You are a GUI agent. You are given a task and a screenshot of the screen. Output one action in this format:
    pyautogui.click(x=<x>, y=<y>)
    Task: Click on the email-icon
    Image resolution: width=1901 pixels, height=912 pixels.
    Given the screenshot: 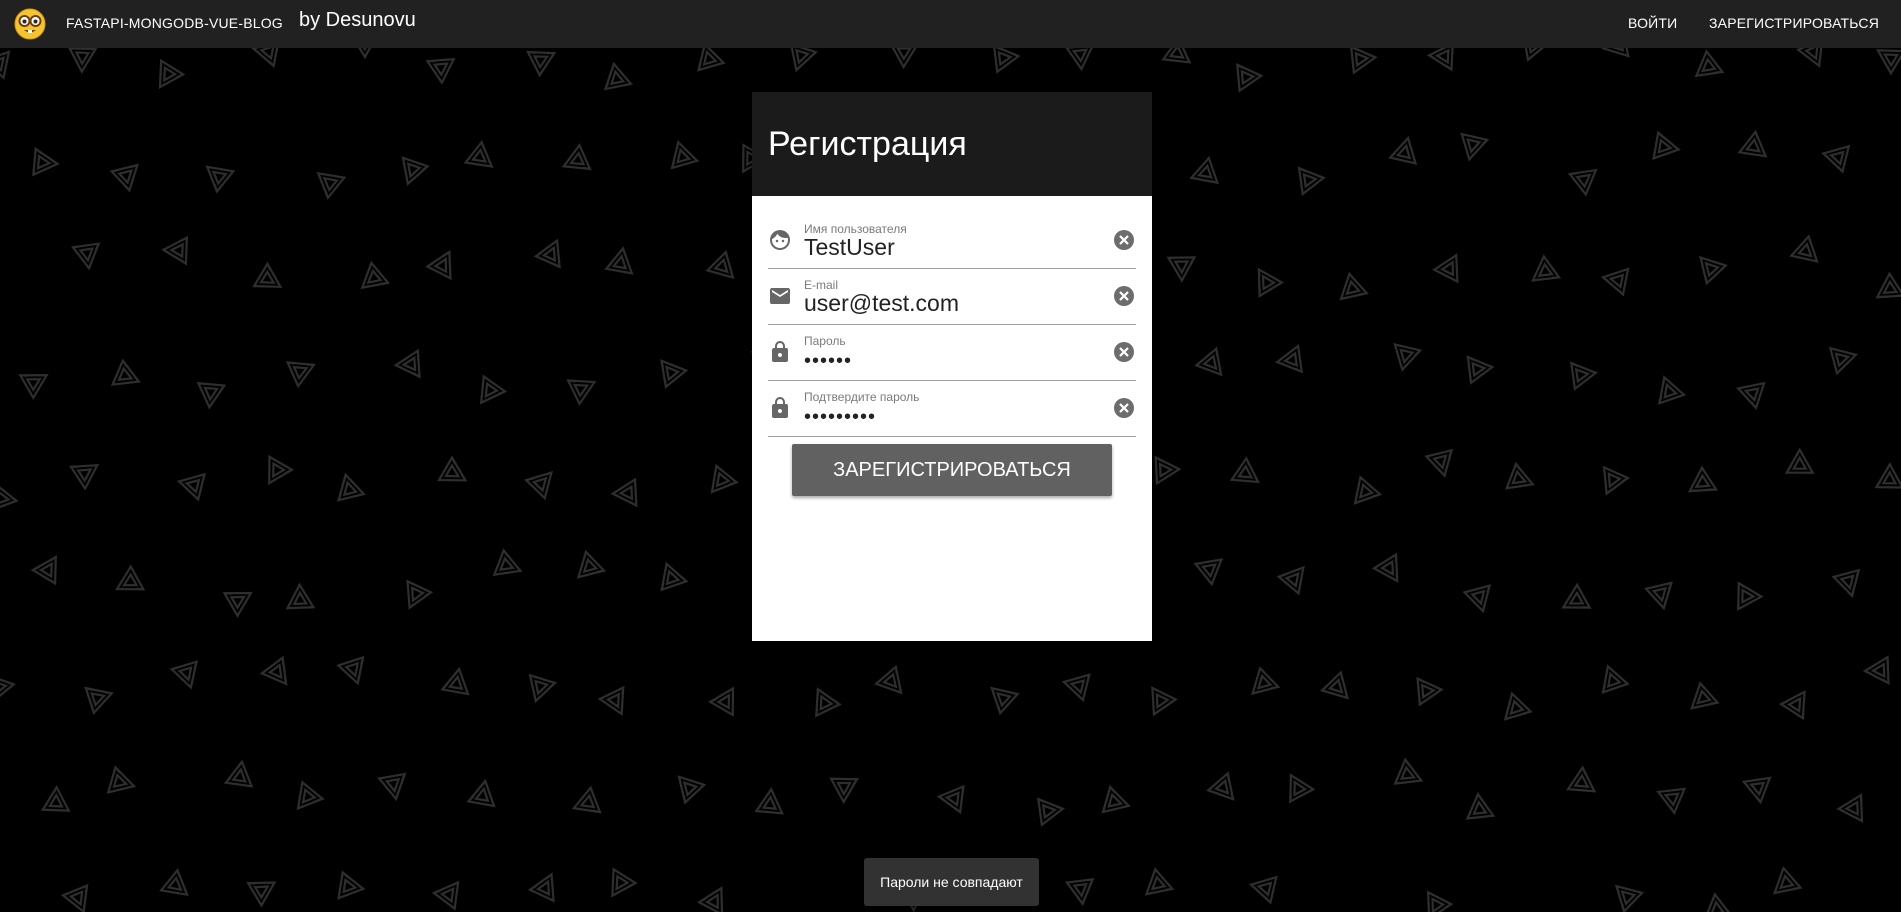 What is the action you would take?
    pyautogui.click(x=780, y=296)
    